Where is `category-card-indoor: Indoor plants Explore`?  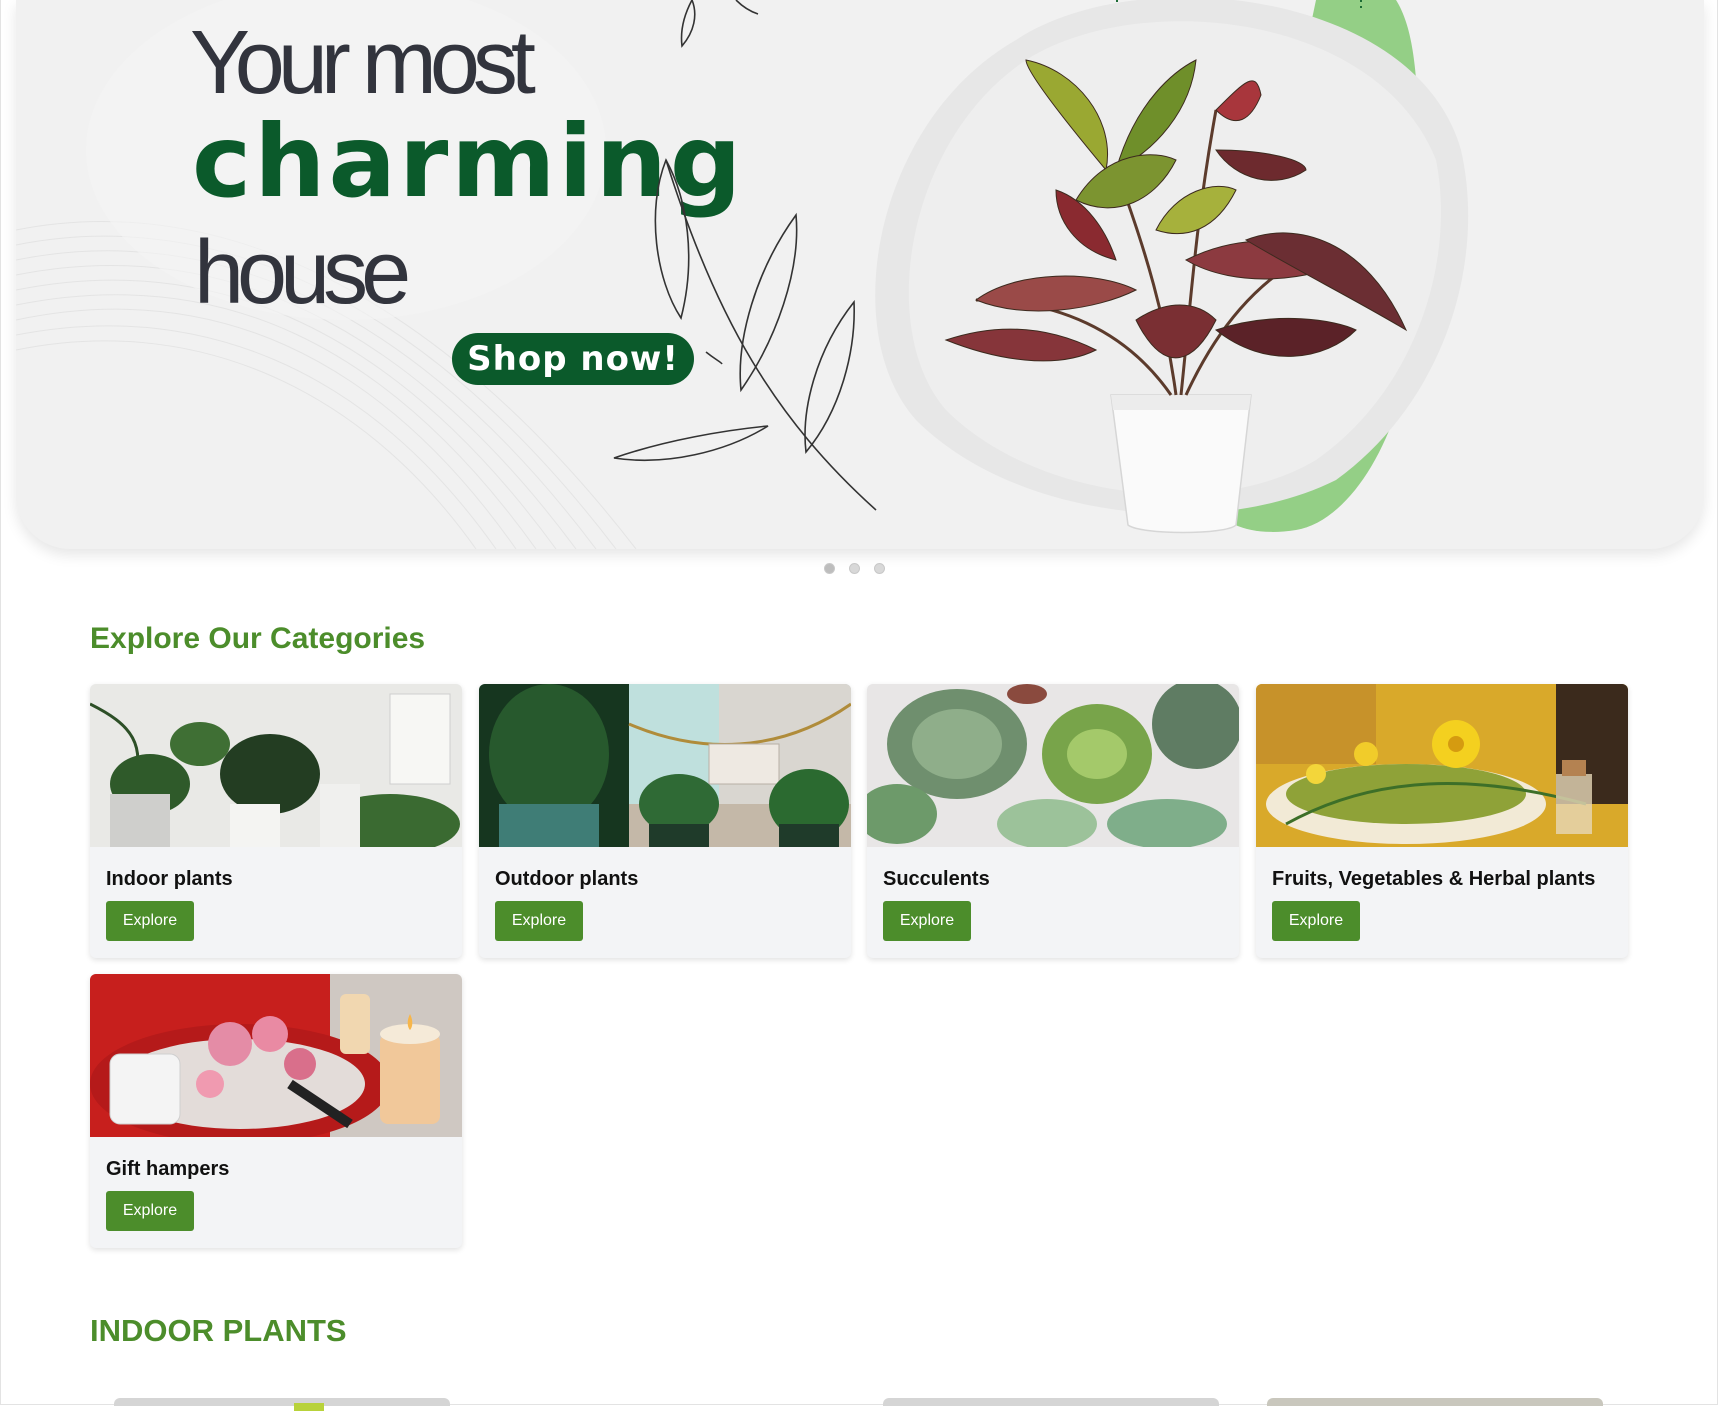
category-card-indoor: Indoor plants Explore is located at coordinates (276, 821).